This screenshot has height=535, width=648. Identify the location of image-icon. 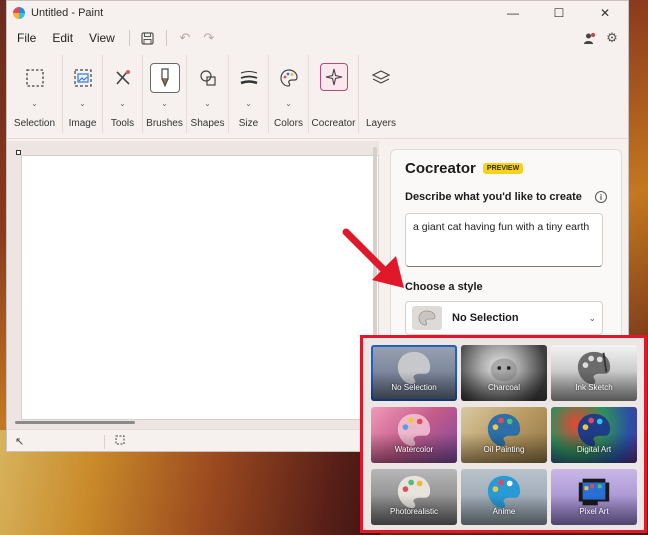
(83, 78).